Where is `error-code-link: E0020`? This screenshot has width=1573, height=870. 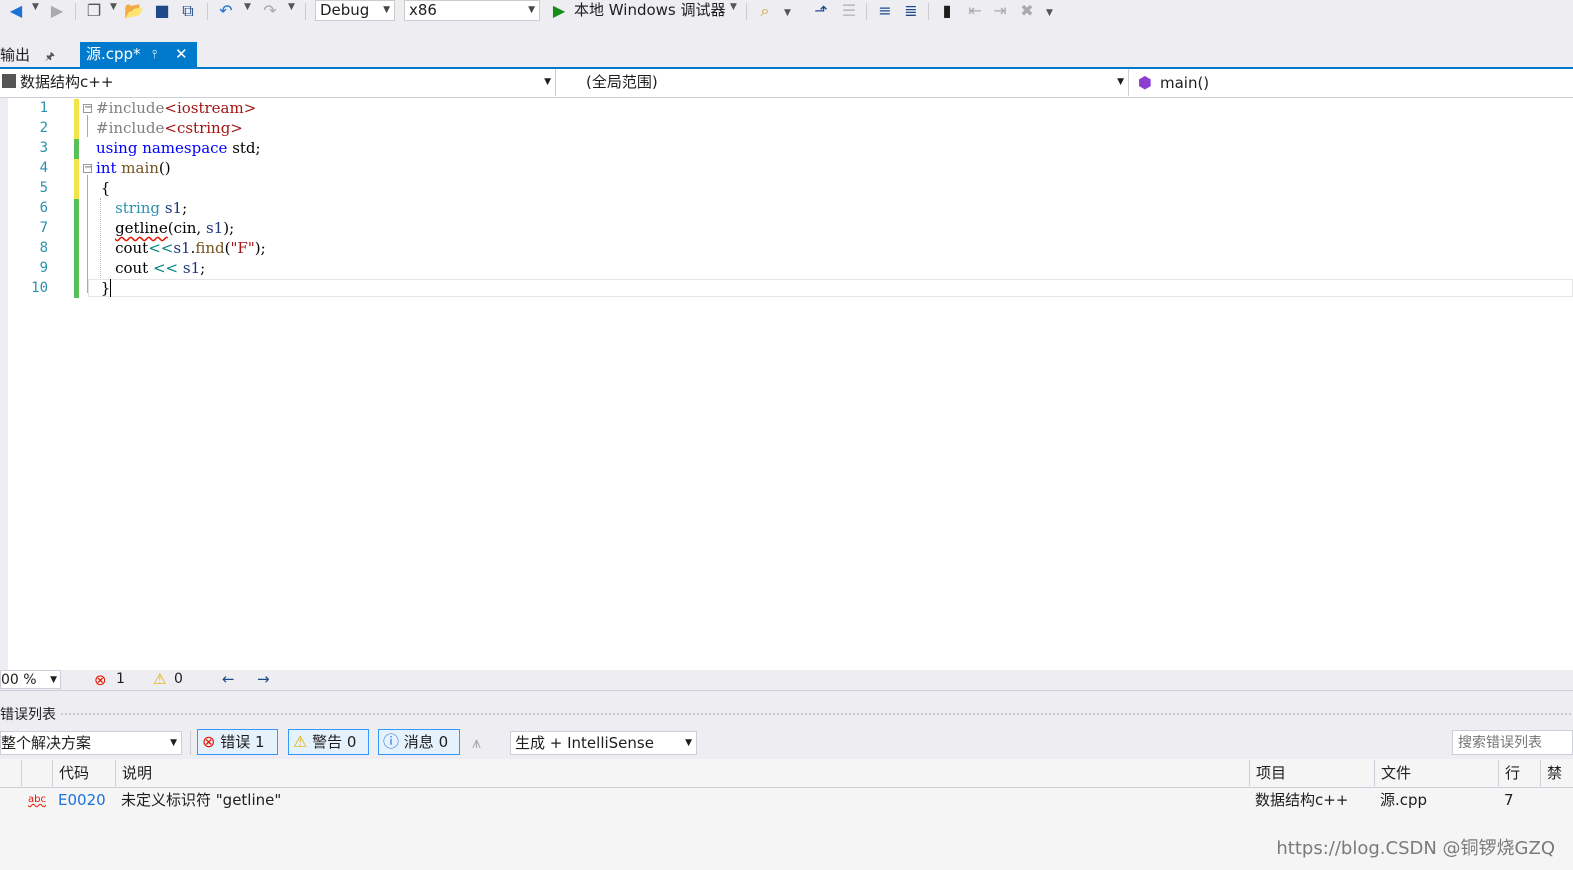
error-code-link: E0020 is located at coordinates (82, 800).